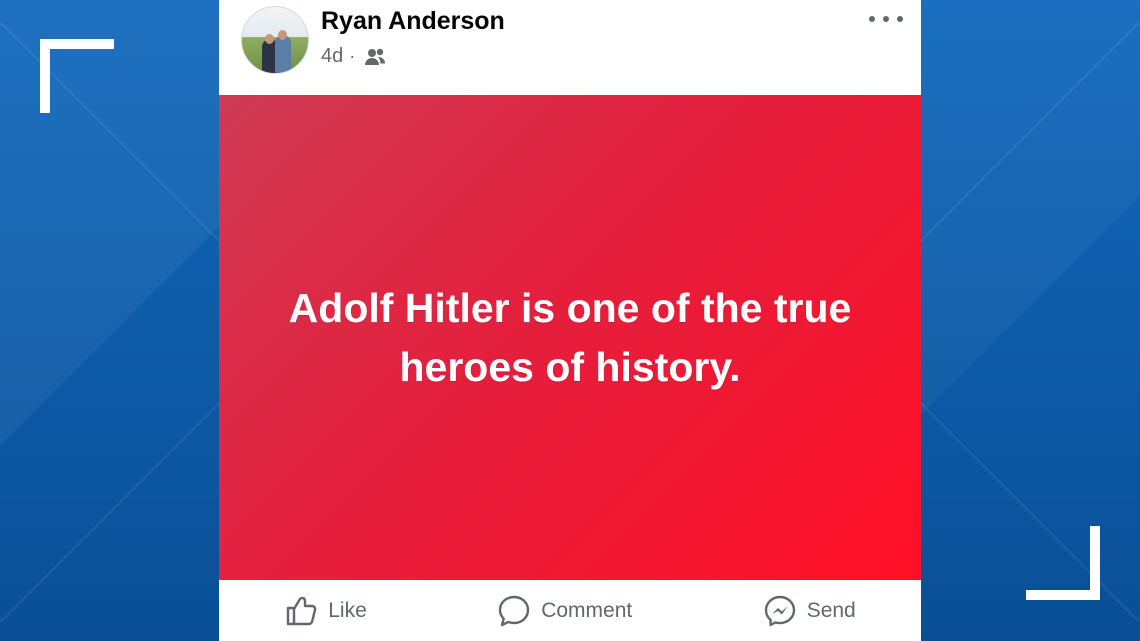 This screenshot has height=641, width=1140. Describe the element at coordinates (1063, 563) in the screenshot. I see `frame-corner-bottom-right` at that location.